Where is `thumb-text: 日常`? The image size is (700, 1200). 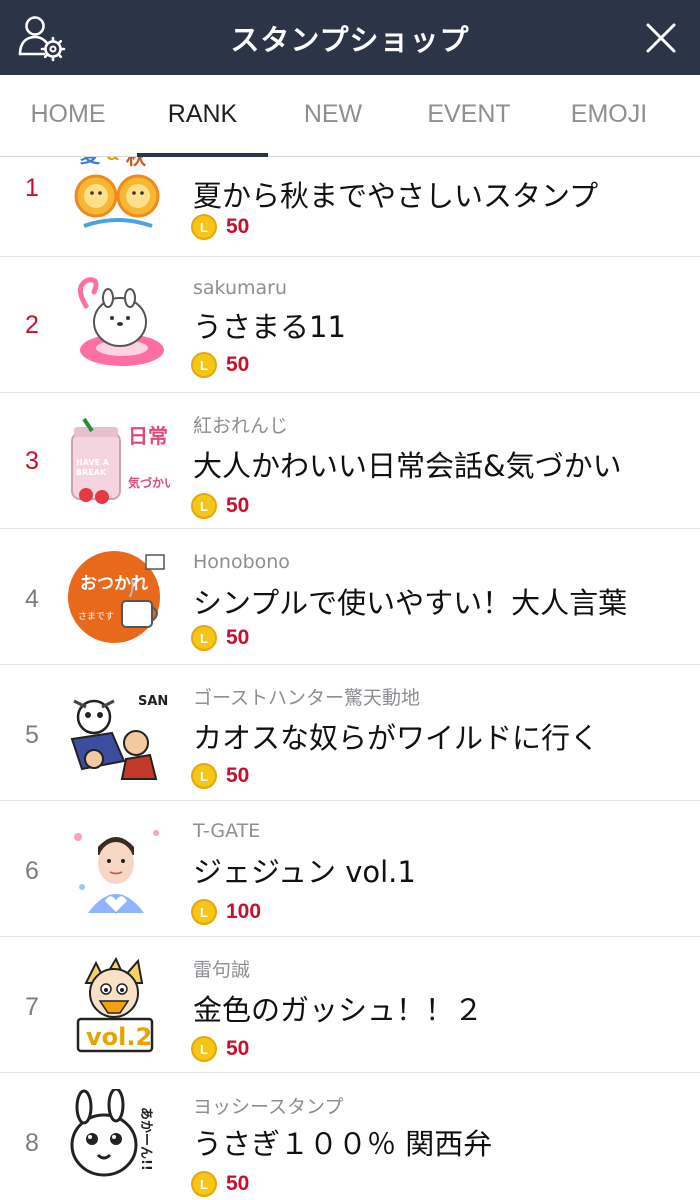
thumb-text: 日常 is located at coordinates (148, 436).